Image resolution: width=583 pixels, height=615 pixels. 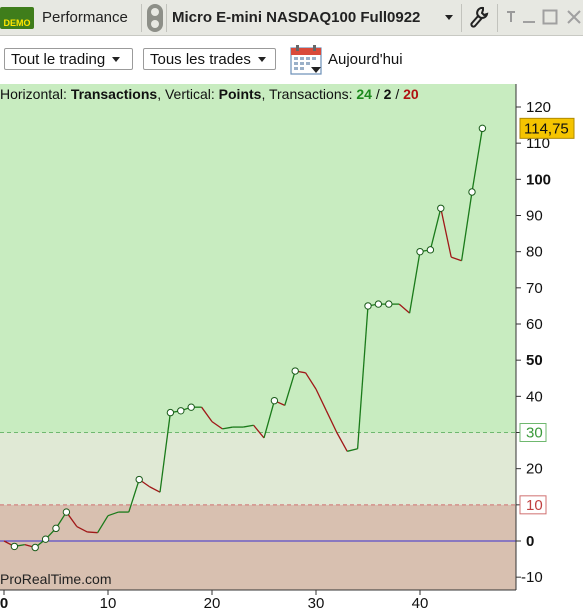 What do you see at coordinates (17, 23) in the screenshot?
I see `demo-label: DEMO` at bounding box center [17, 23].